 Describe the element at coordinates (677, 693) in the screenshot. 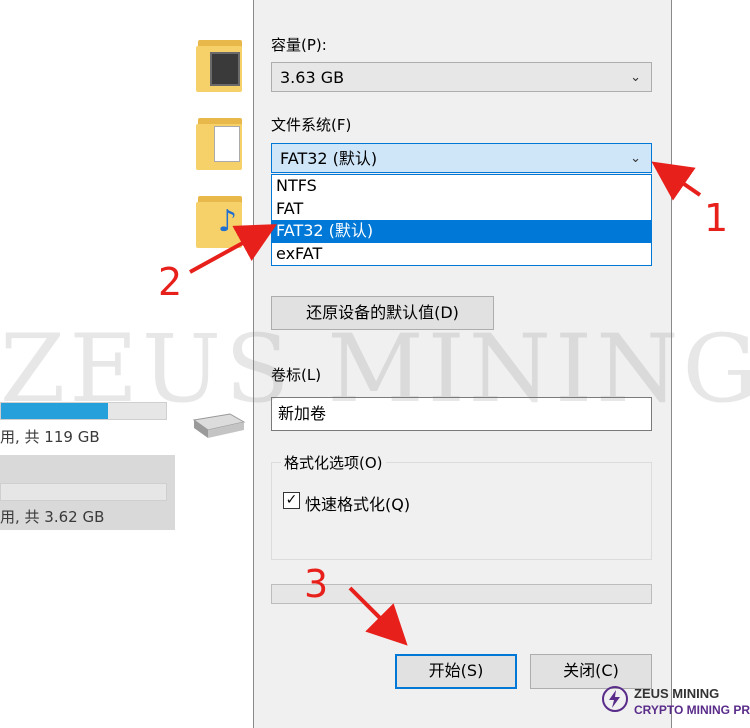

I see `logo-name: ZEUS MINING` at that location.